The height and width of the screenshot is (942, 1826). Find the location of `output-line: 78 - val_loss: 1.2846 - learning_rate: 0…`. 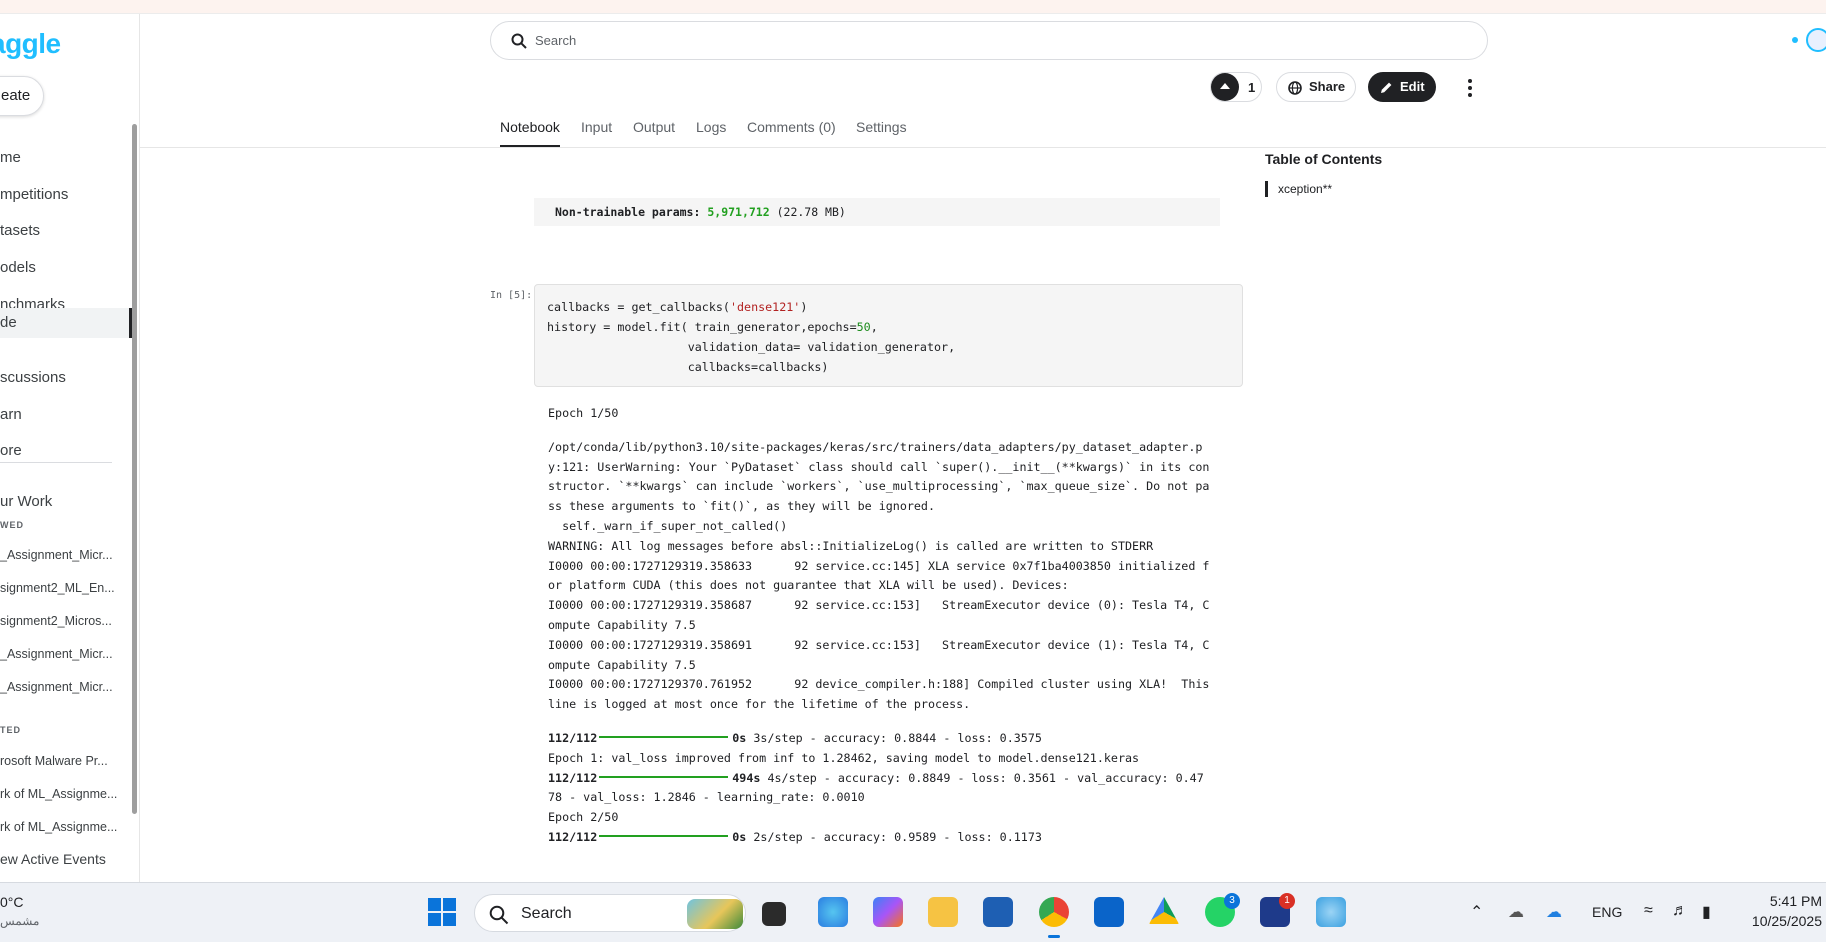

output-line: 78 - val_loss: 1.2846 - learning_rate: 0… is located at coordinates (706, 797).